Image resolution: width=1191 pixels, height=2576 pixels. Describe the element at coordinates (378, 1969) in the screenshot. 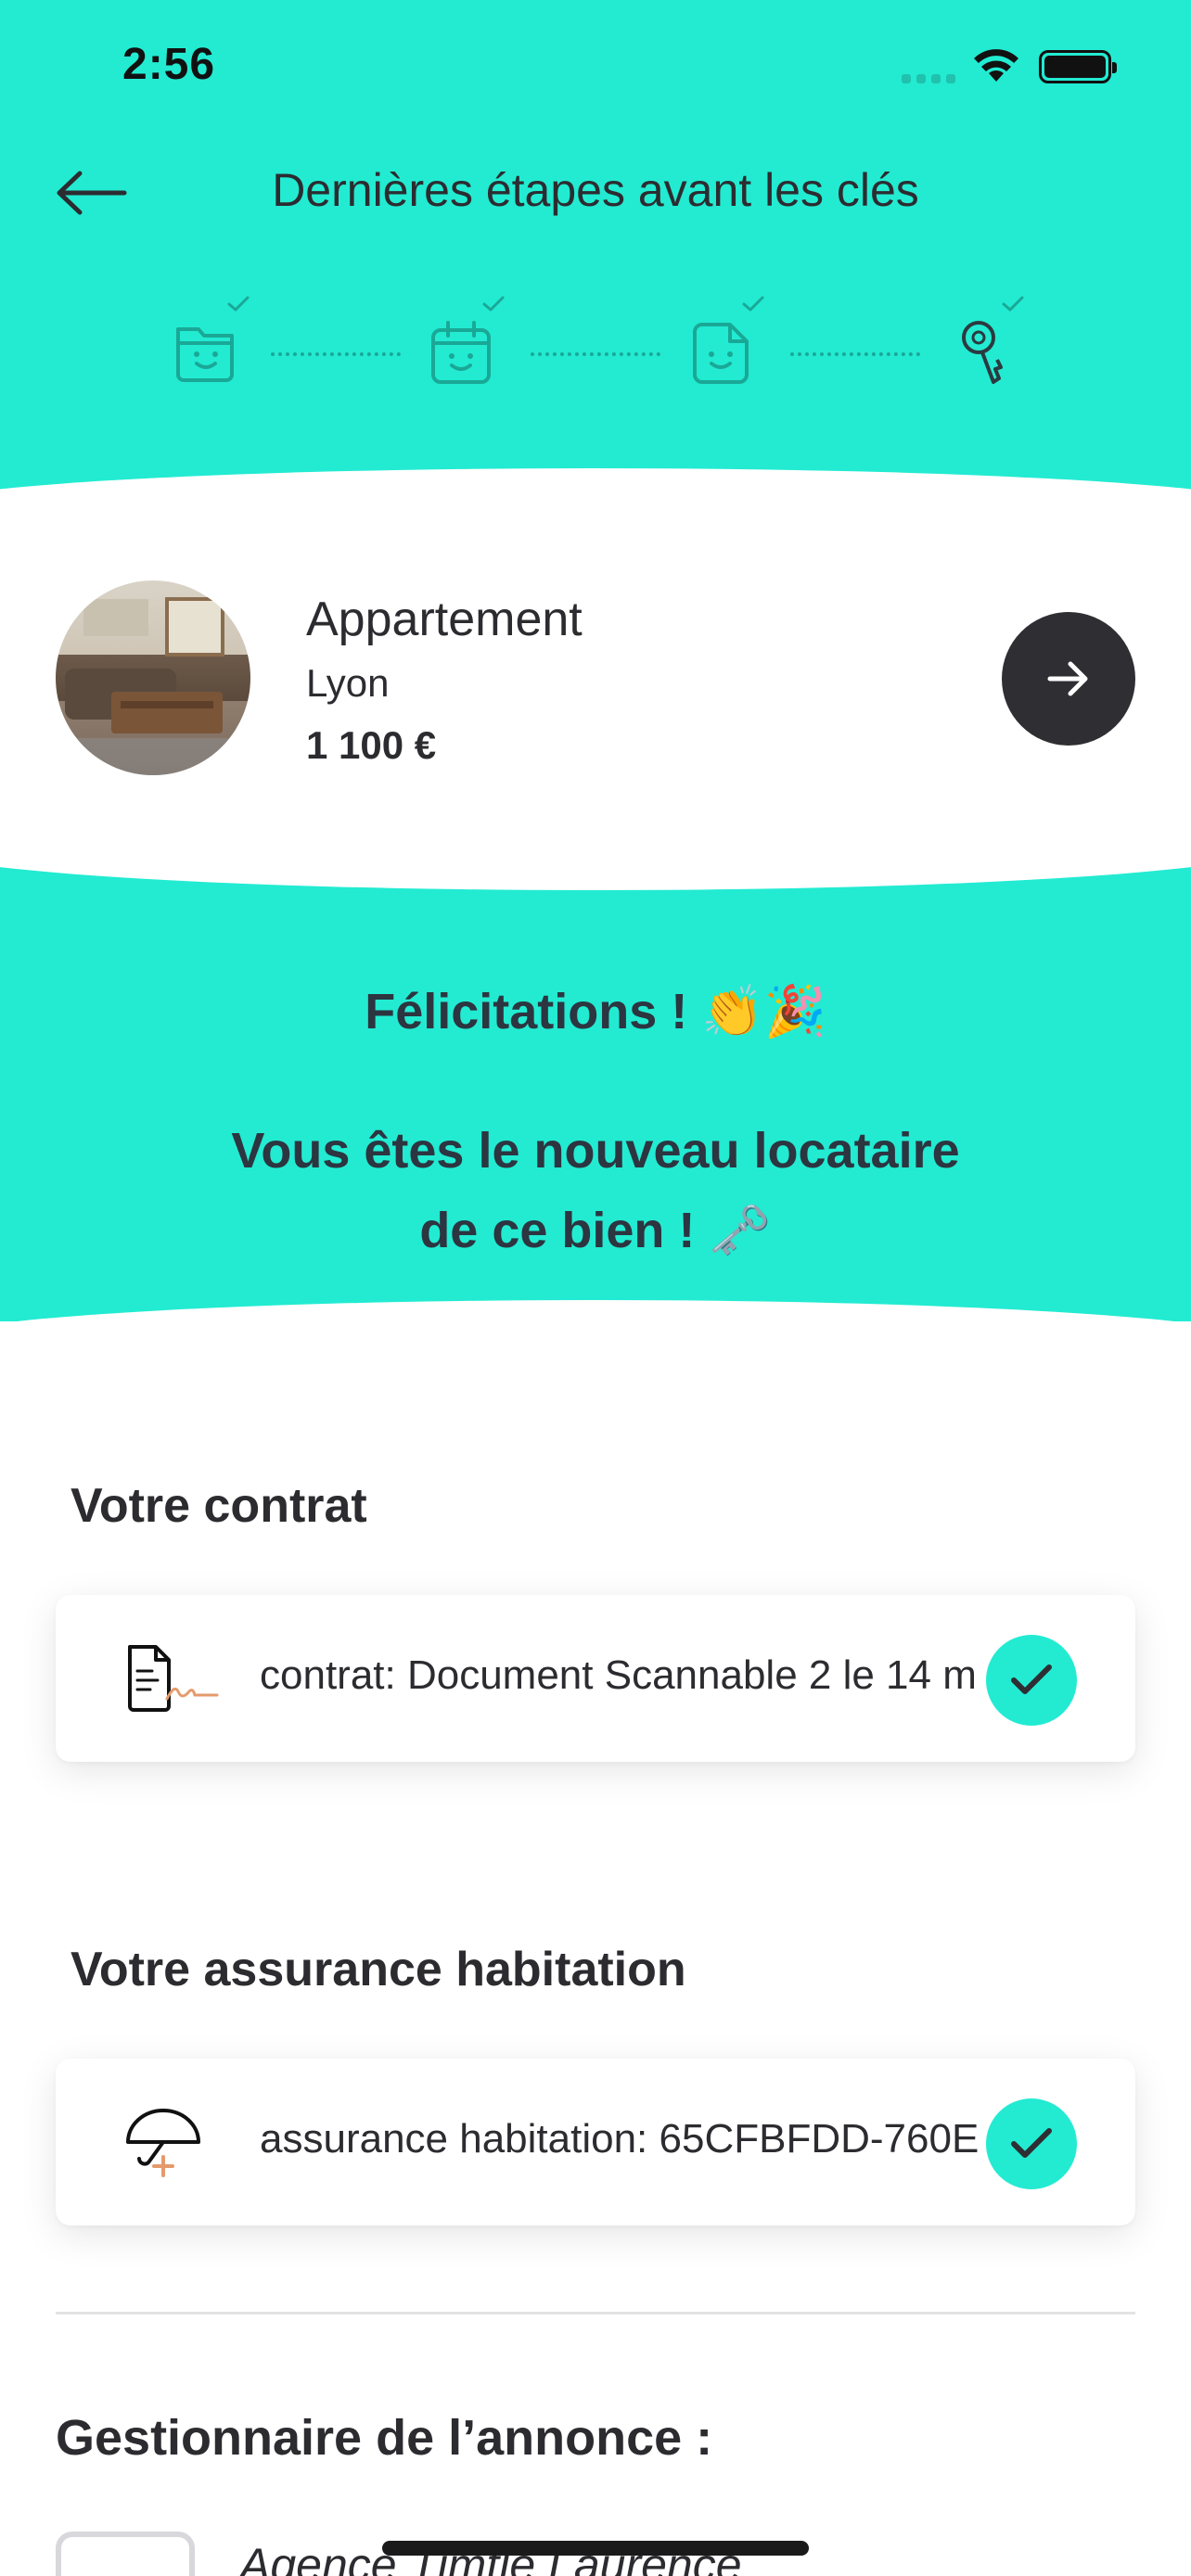

I see `insurance-section-title: Votre assurance habitation` at that location.